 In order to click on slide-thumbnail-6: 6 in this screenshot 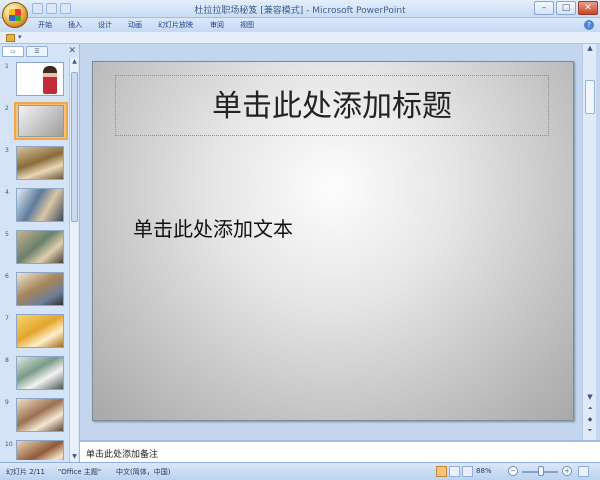, I will do `click(35, 290)`.